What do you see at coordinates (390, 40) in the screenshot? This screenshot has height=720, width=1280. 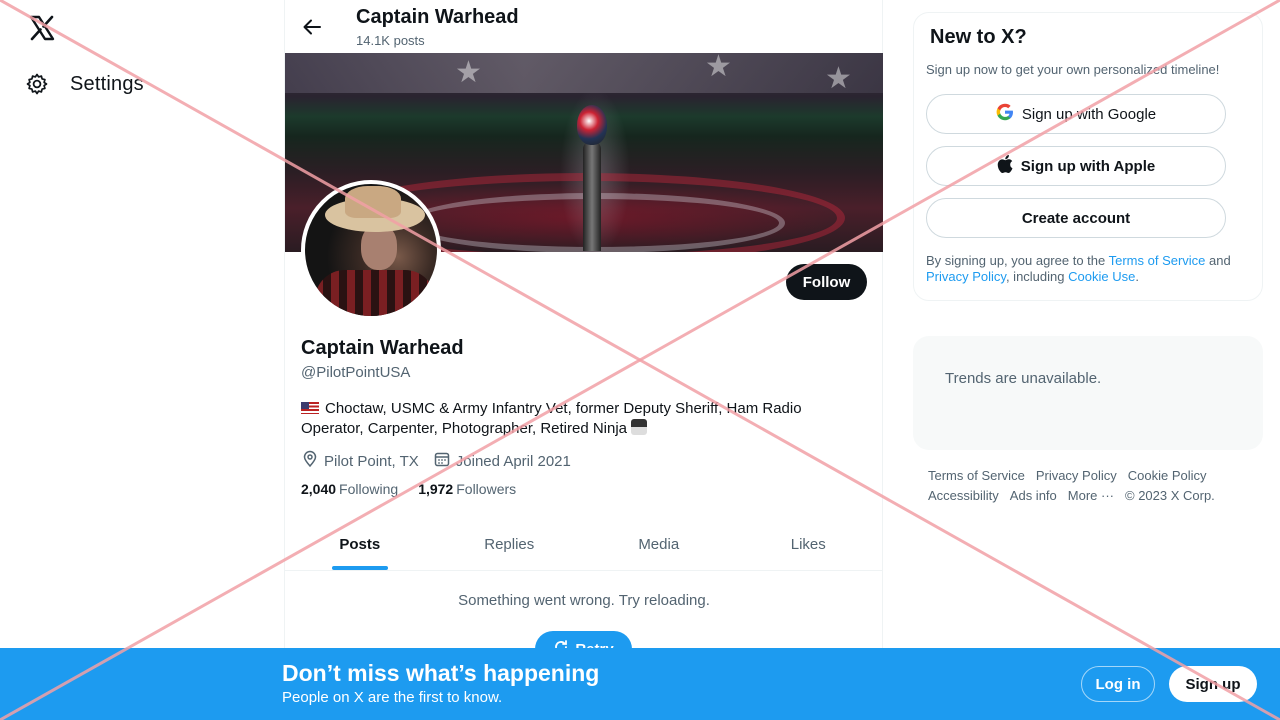 I see `header-posts-count: 14.1K posts` at bounding box center [390, 40].